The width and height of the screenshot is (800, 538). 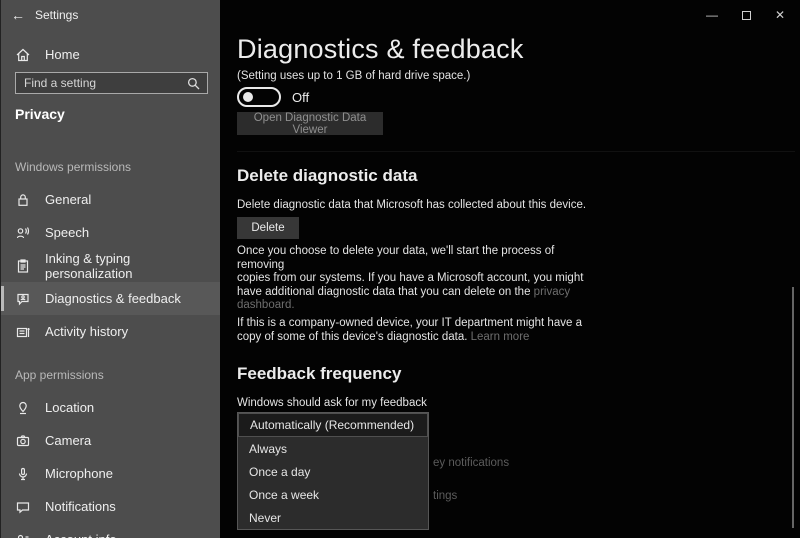 What do you see at coordinates (327, 175) in the screenshot?
I see `delete-section-heading: Delete diagnostic data` at bounding box center [327, 175].